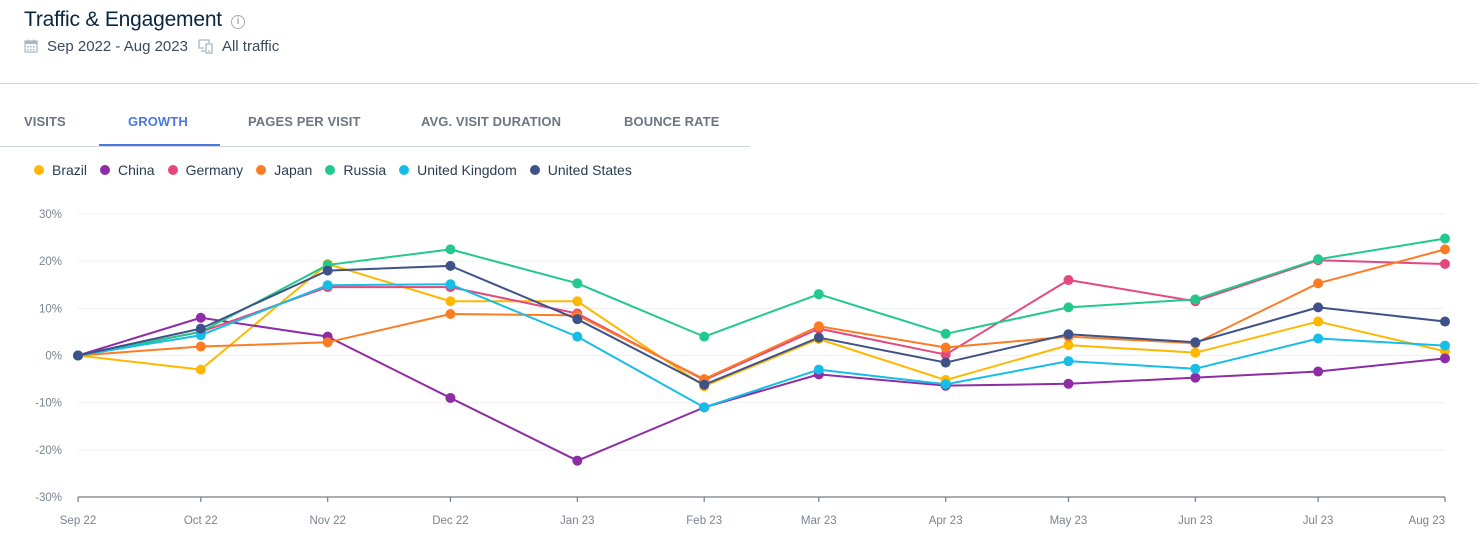 Image resolution: width=1480 pixels, height=556 pixels. Describe the element at coordinates (577, 521) in the screenshot. I see `x-tick-label: Jan 23` at that location.